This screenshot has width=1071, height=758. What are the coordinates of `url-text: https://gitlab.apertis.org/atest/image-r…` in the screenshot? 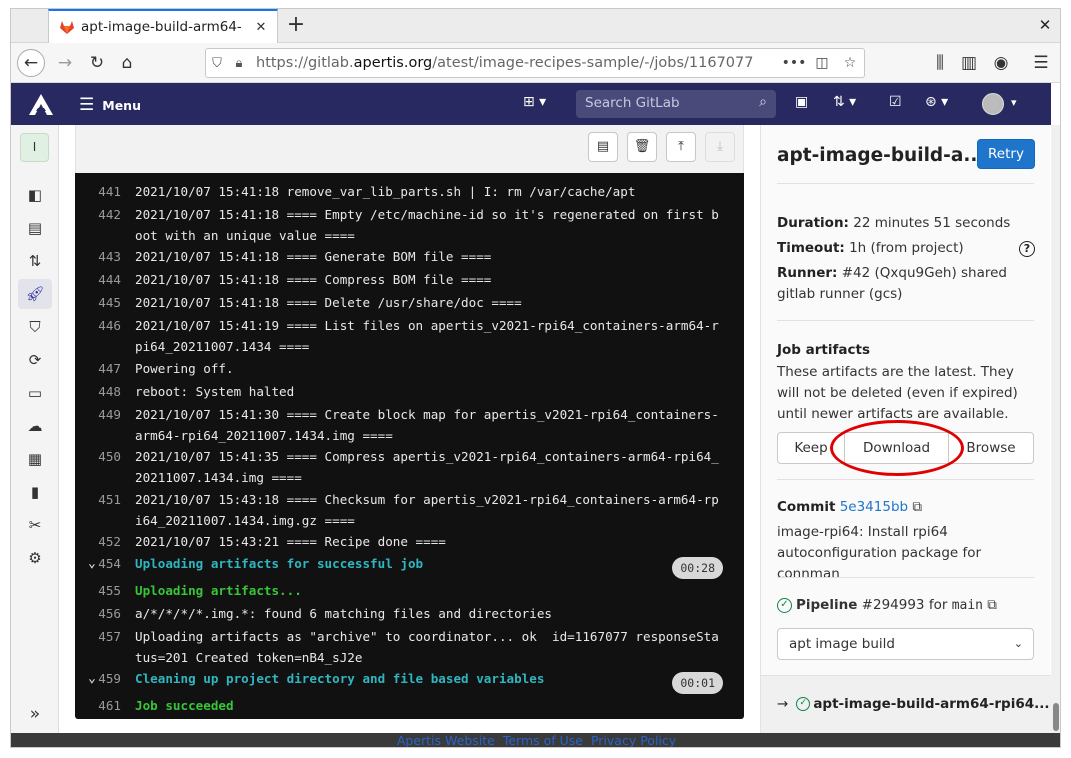 It's located at (515, 63).